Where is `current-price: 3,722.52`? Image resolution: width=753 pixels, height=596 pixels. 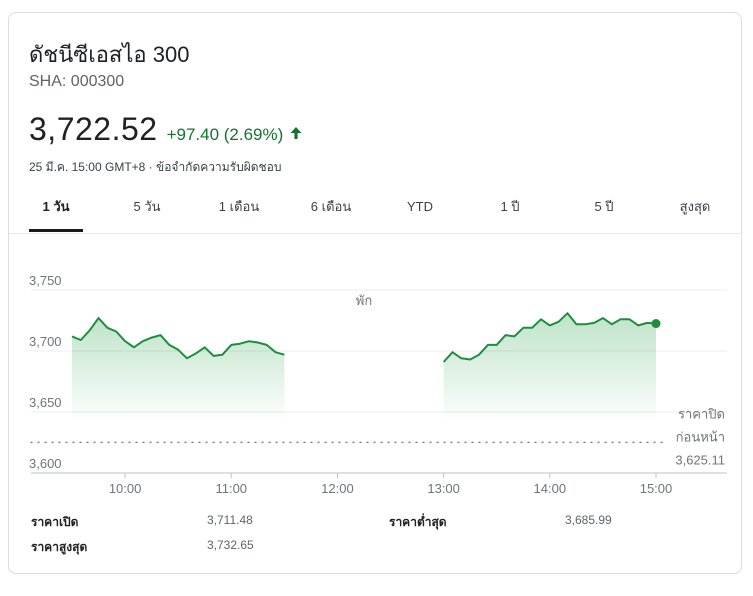 current-price: 3,722.52 is located at coordinates (93, 129).